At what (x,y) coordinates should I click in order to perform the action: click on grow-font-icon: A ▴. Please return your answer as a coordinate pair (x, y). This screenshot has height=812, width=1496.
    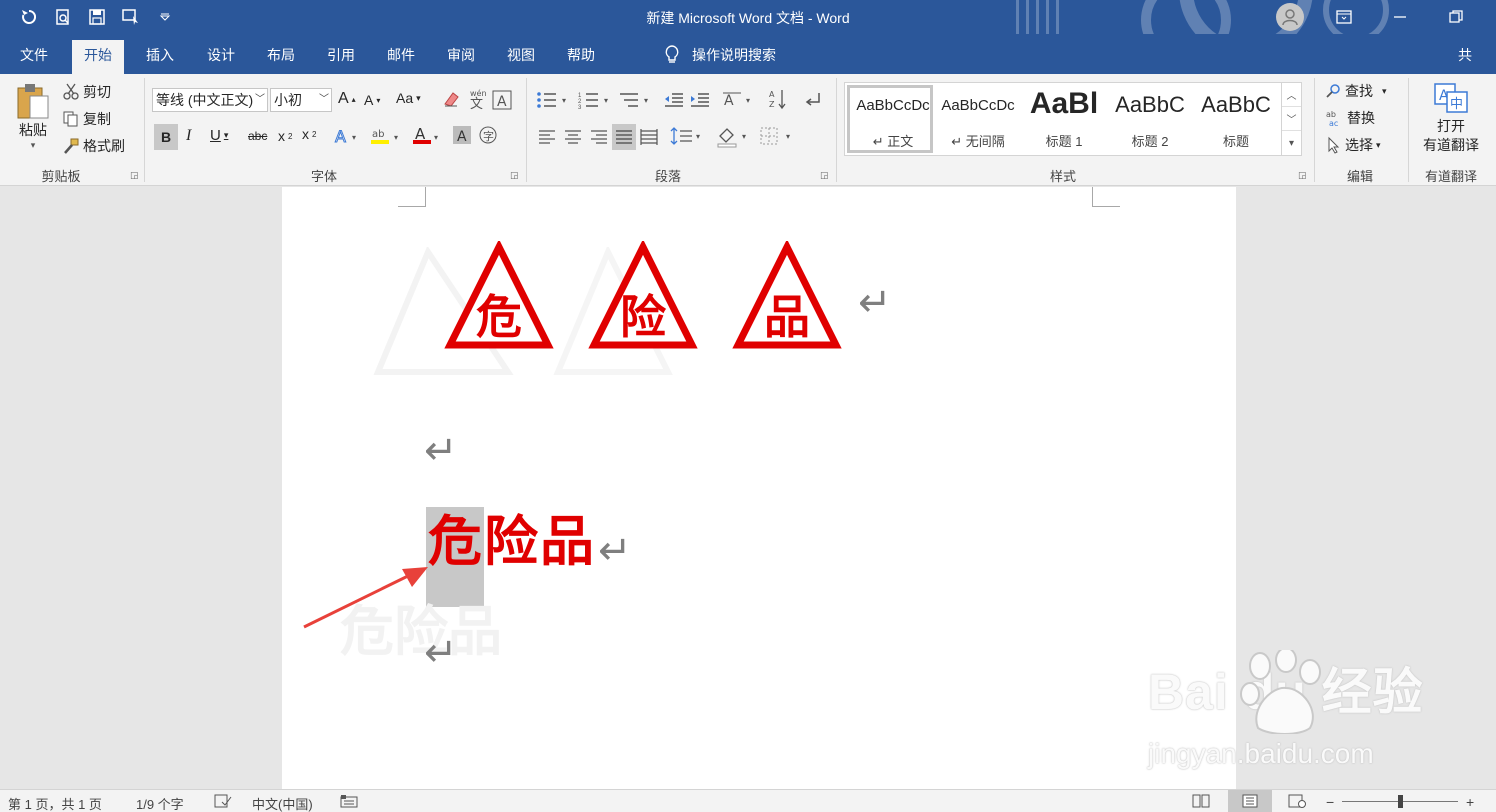
    Looking at the image, I should click on (347, 99).